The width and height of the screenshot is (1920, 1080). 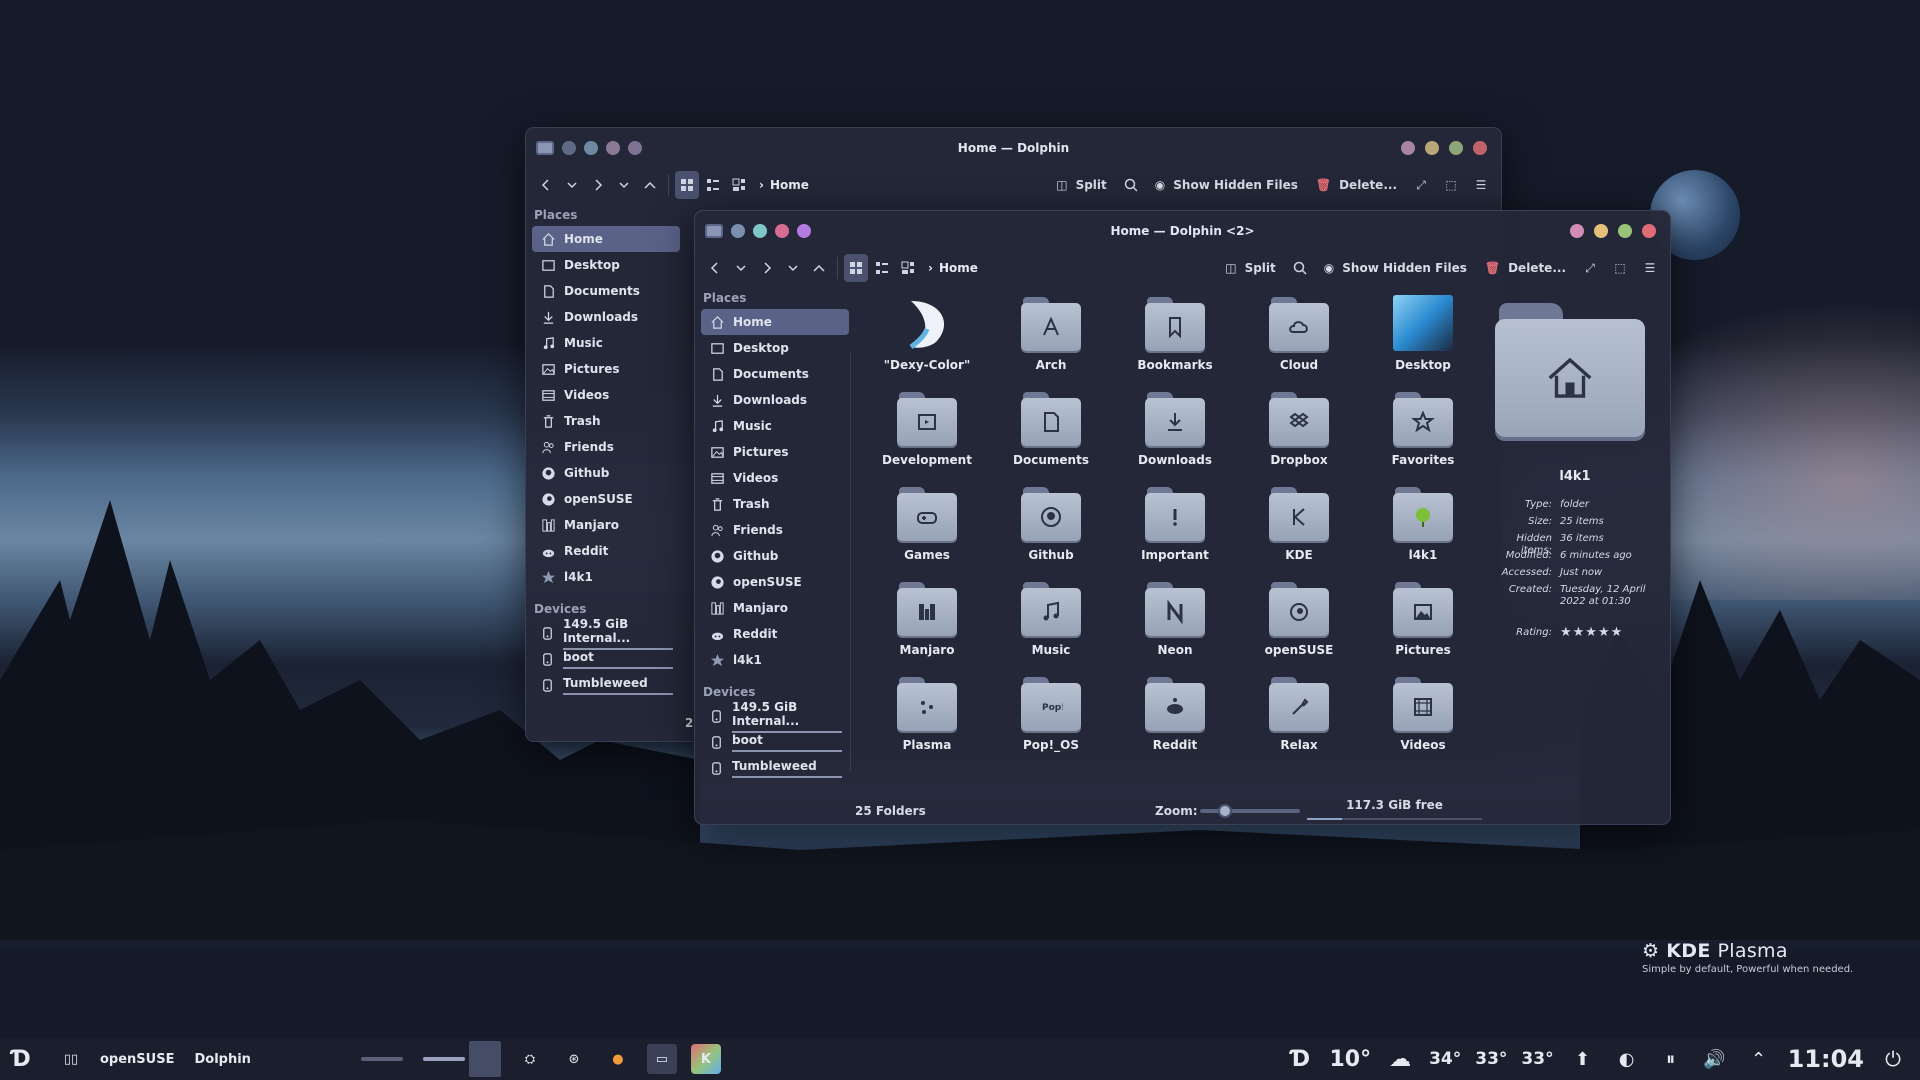 I want to click on folder-item-bookmarks: Bookmarks, so click(x=1175, y=338).